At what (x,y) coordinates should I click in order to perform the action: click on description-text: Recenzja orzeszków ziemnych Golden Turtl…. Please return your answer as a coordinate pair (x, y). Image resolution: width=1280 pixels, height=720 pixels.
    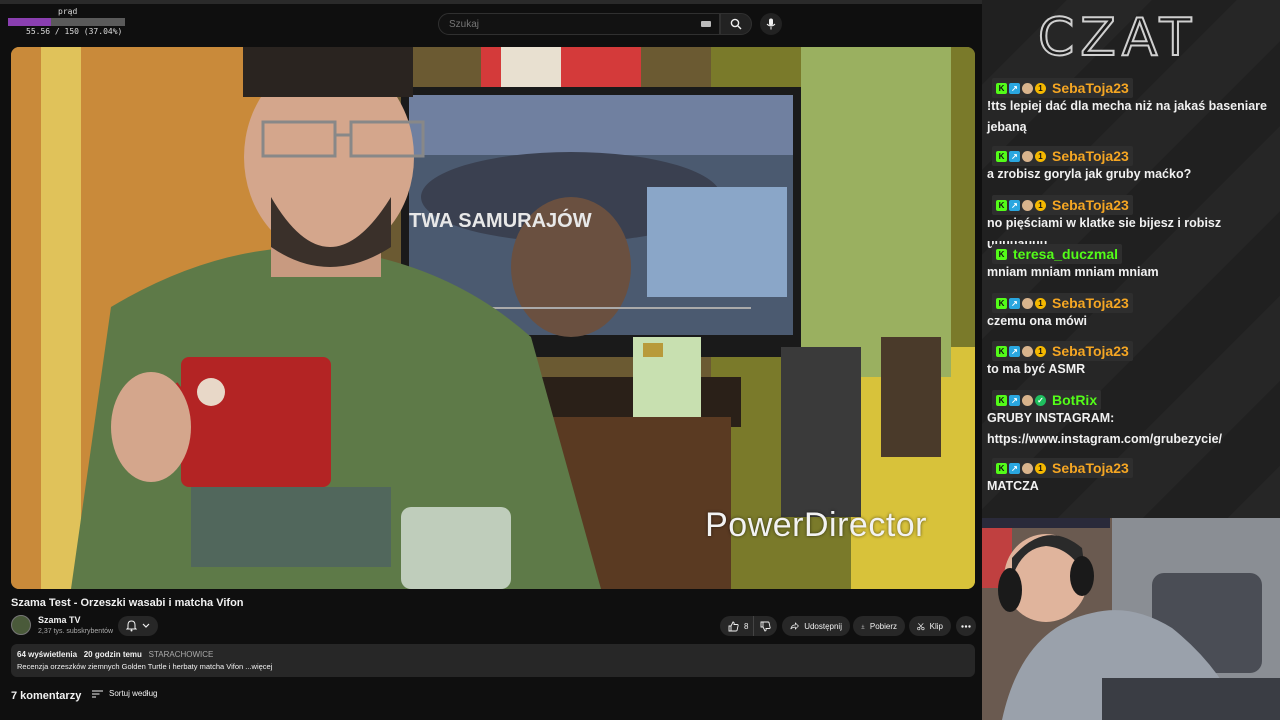
    Looking at the image, I should click on (145, 666).